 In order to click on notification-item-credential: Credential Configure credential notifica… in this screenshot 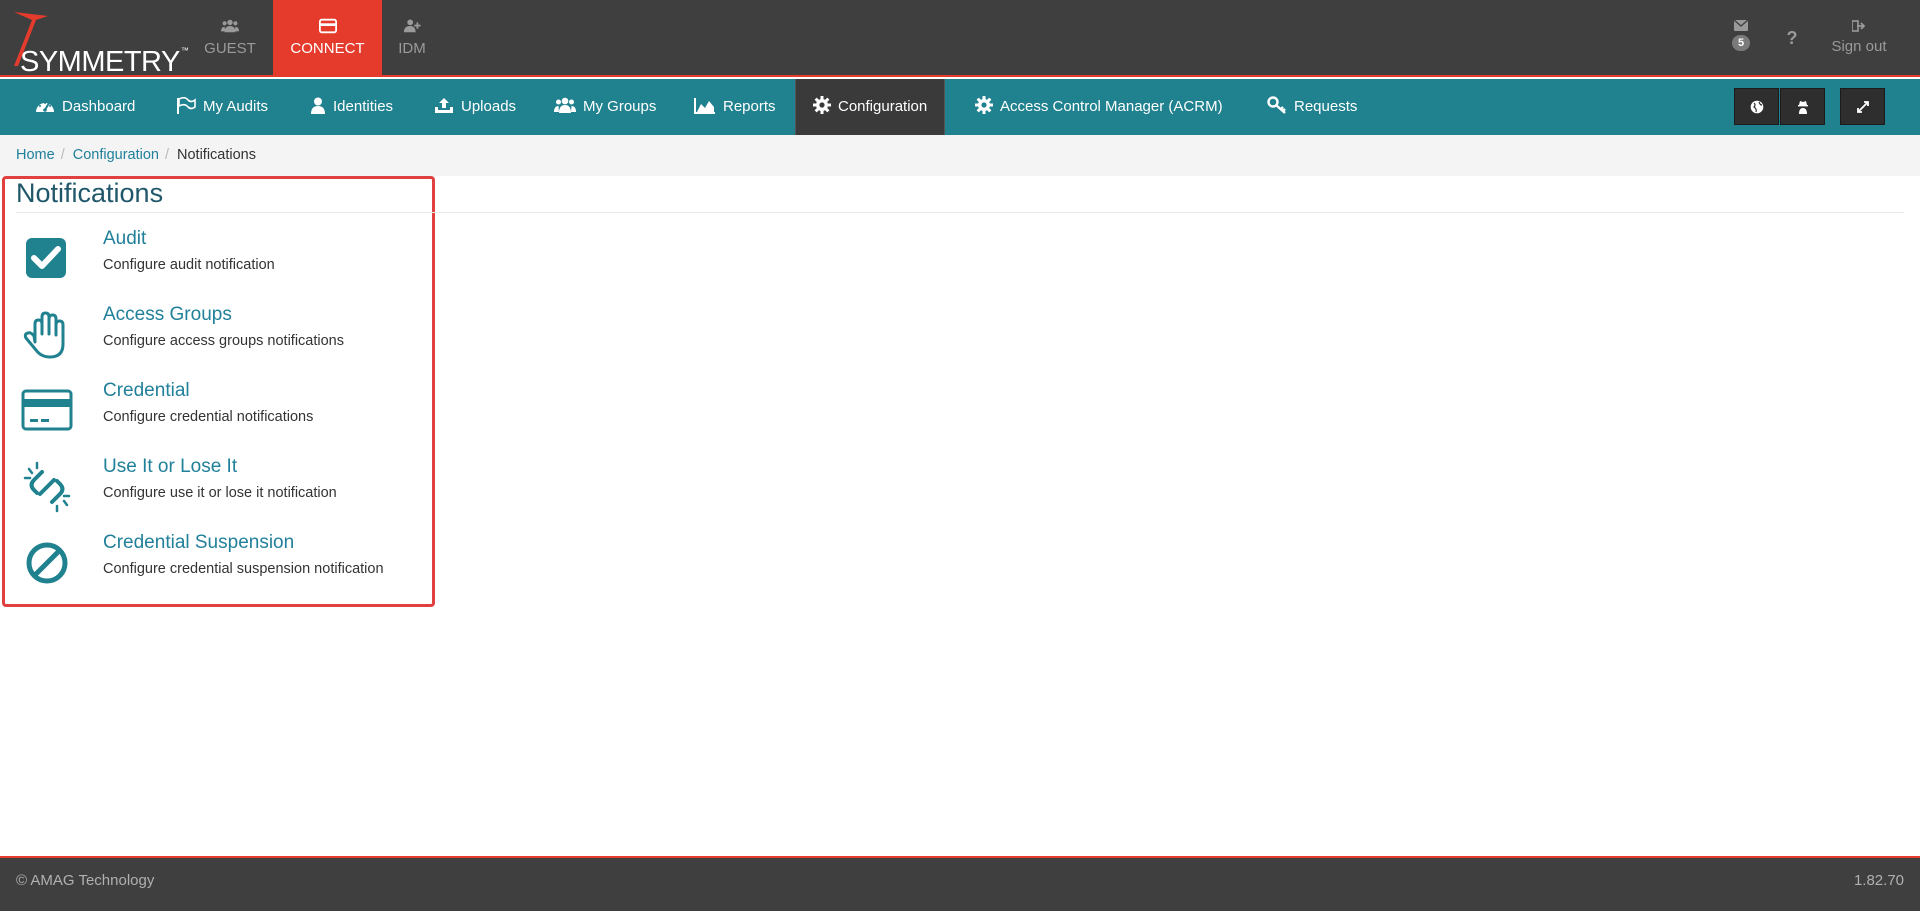, I will do `click(226, 415)`.